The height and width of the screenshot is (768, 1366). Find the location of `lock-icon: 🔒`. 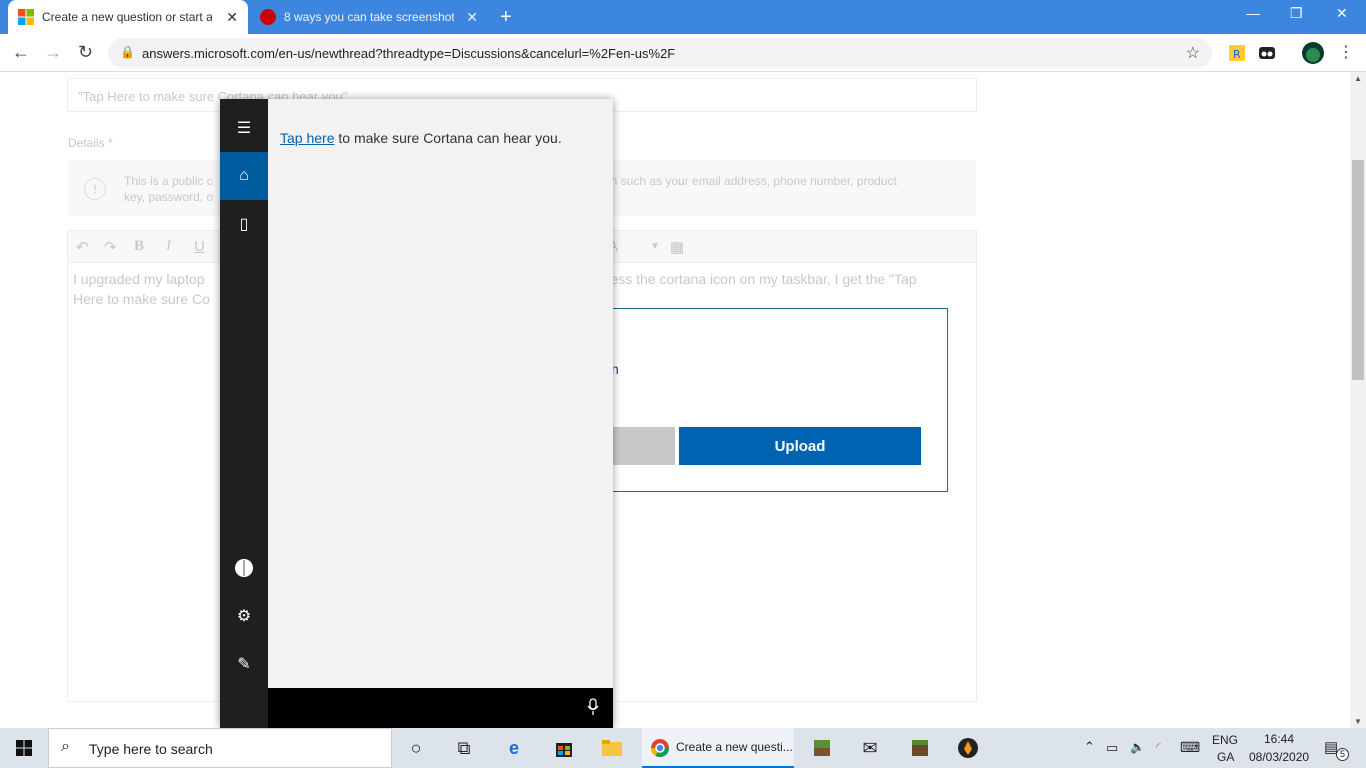

lock-icon: 🔒 is located at coordinates (127, 52).